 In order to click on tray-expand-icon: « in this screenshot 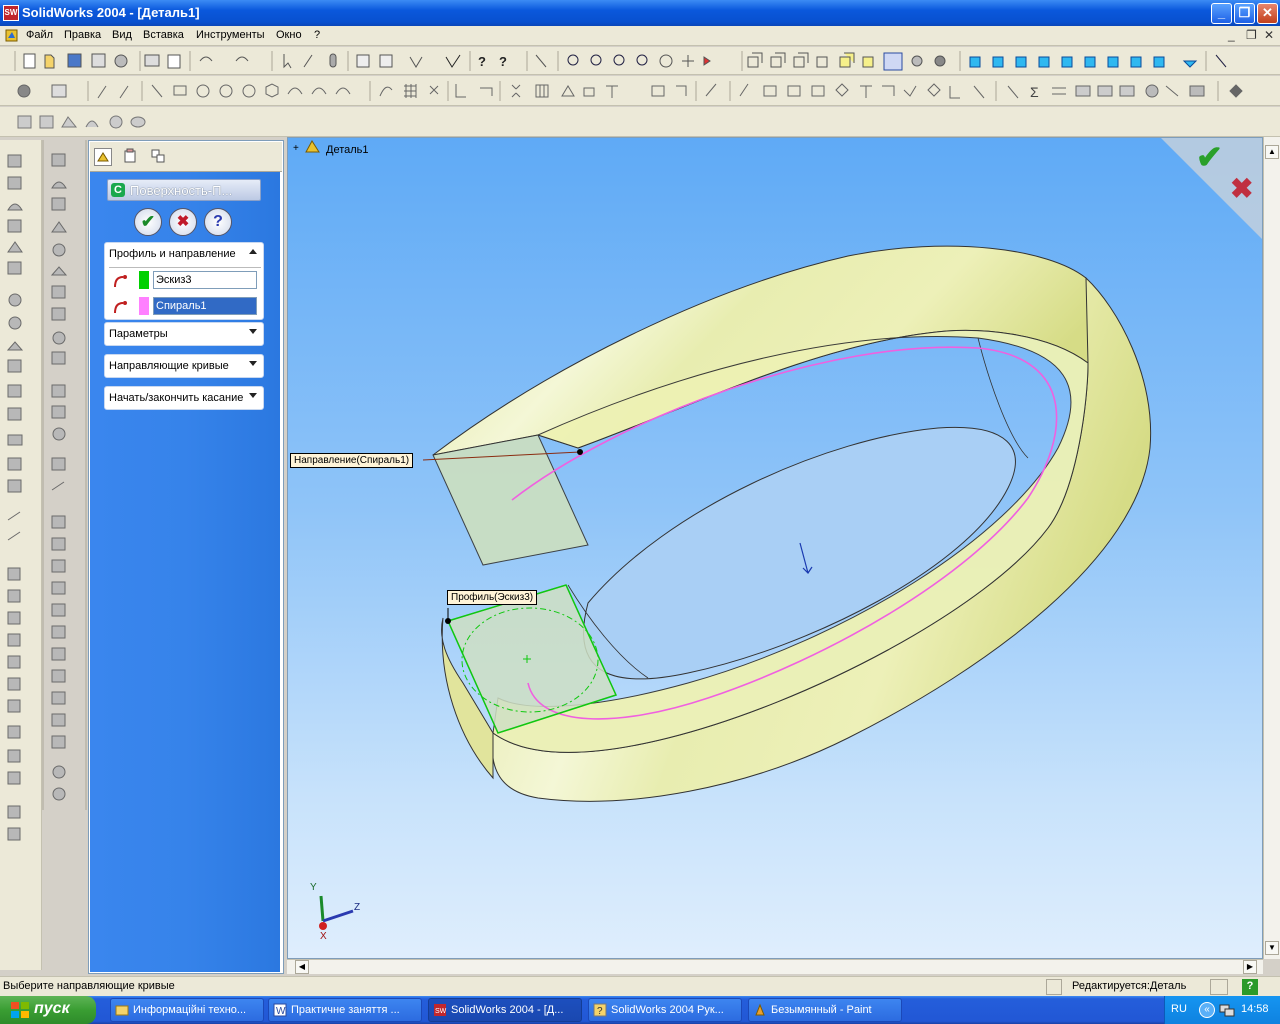, I will do `click(1207, 1010)`.